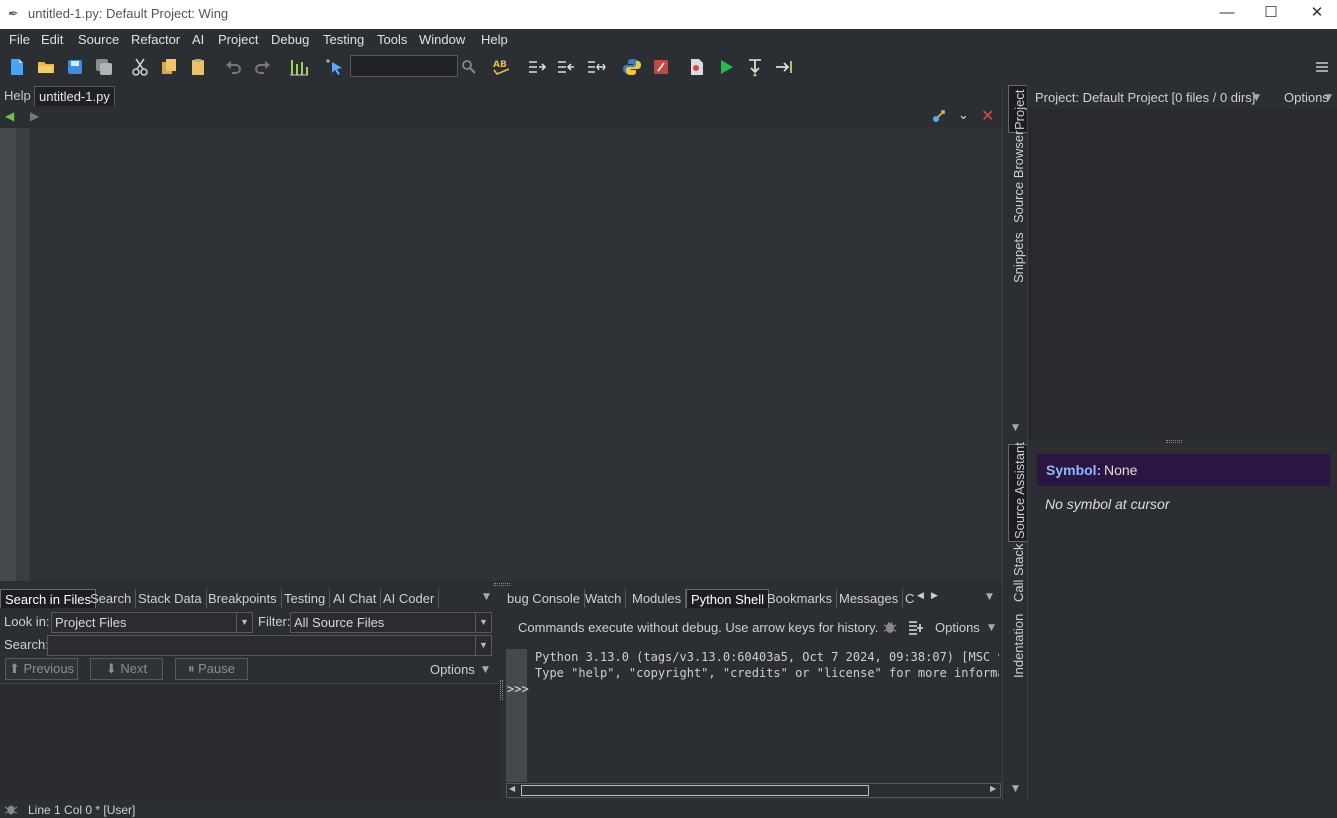 The image size is (1337, 818). Describe the element at coordinates (170, 598) in the screenshot. I see `tab-stack-data: Stack Data` at that location.